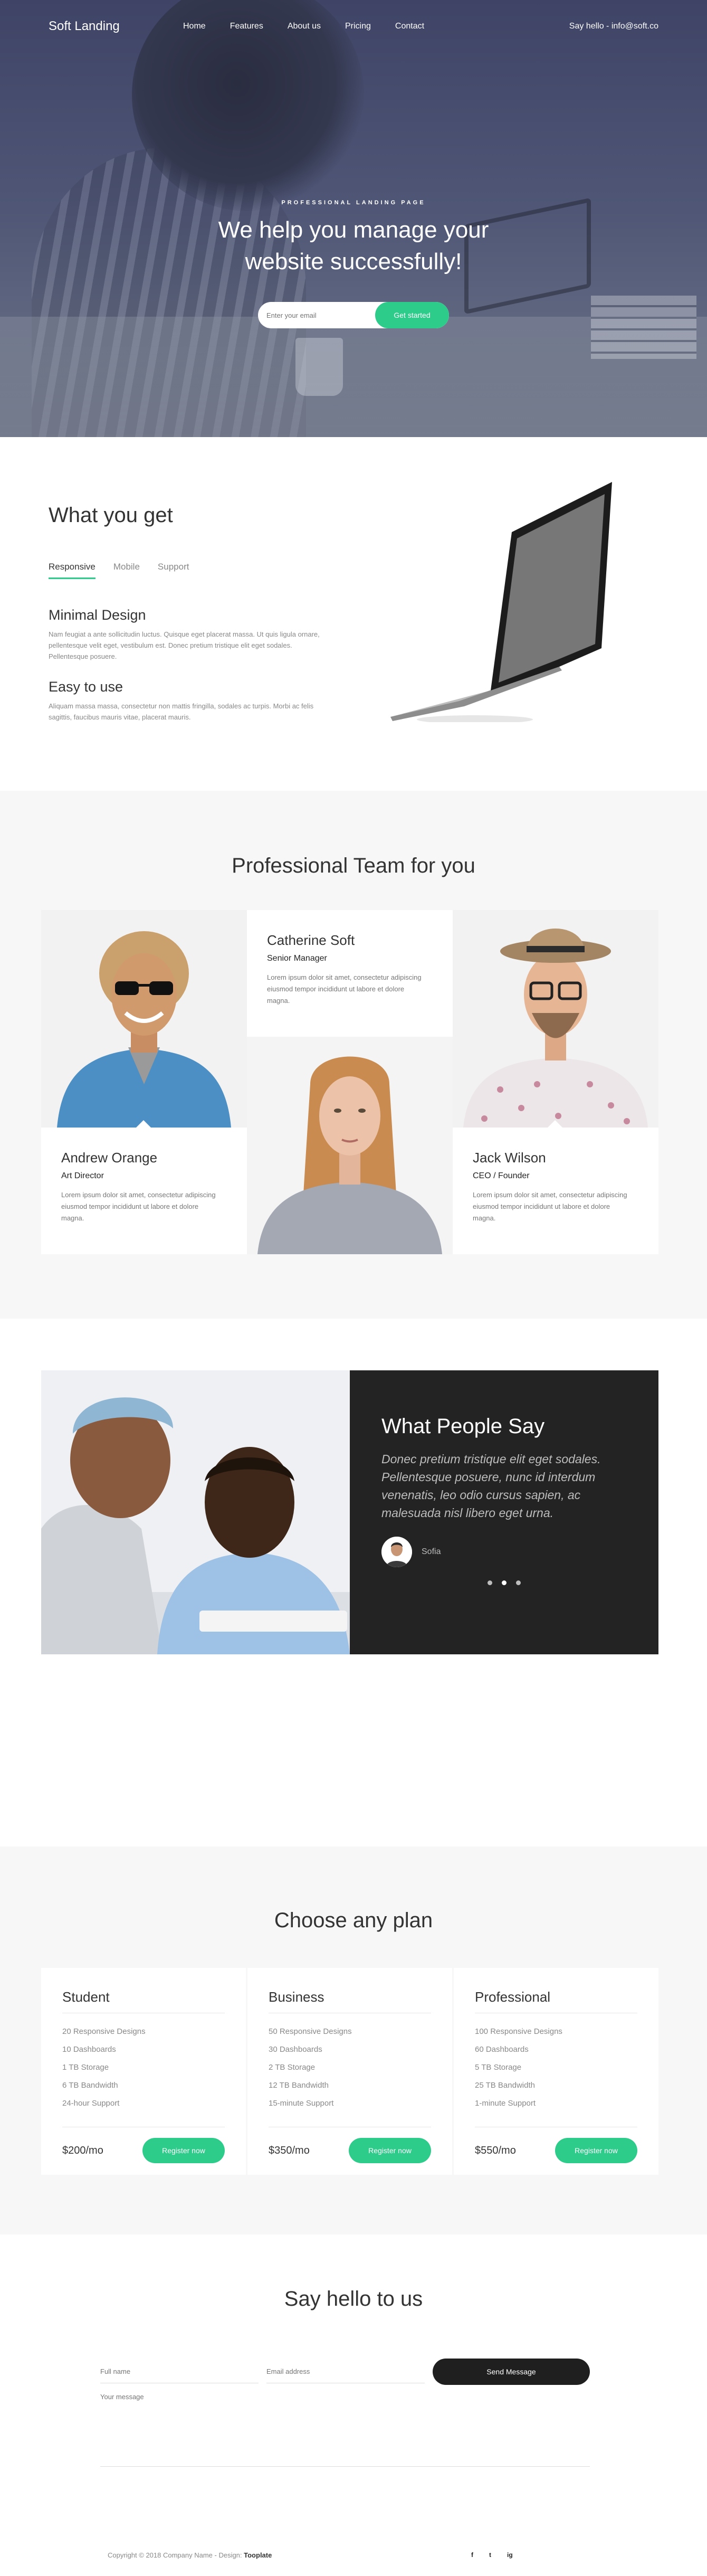 The image size is (707, 2576). I want to click on copyright-label: Copyright © 2018 Company Name - Design:, so click(176, 2555).